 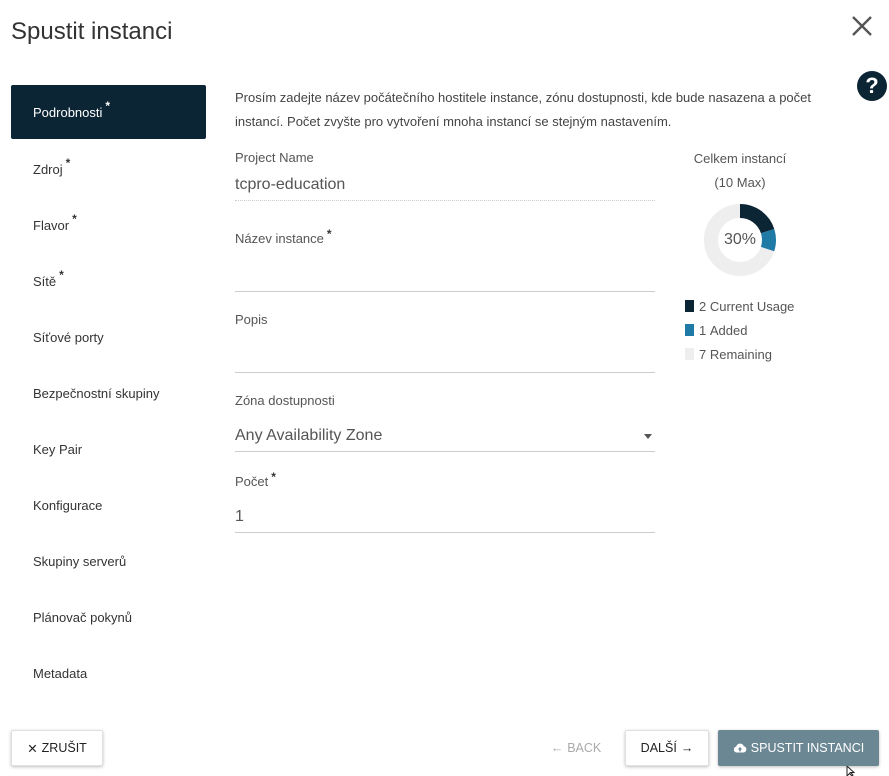 What do you see at coordinates (445, 517) in the screenshot?
I see `count-input` at bounding box center [445, 517].